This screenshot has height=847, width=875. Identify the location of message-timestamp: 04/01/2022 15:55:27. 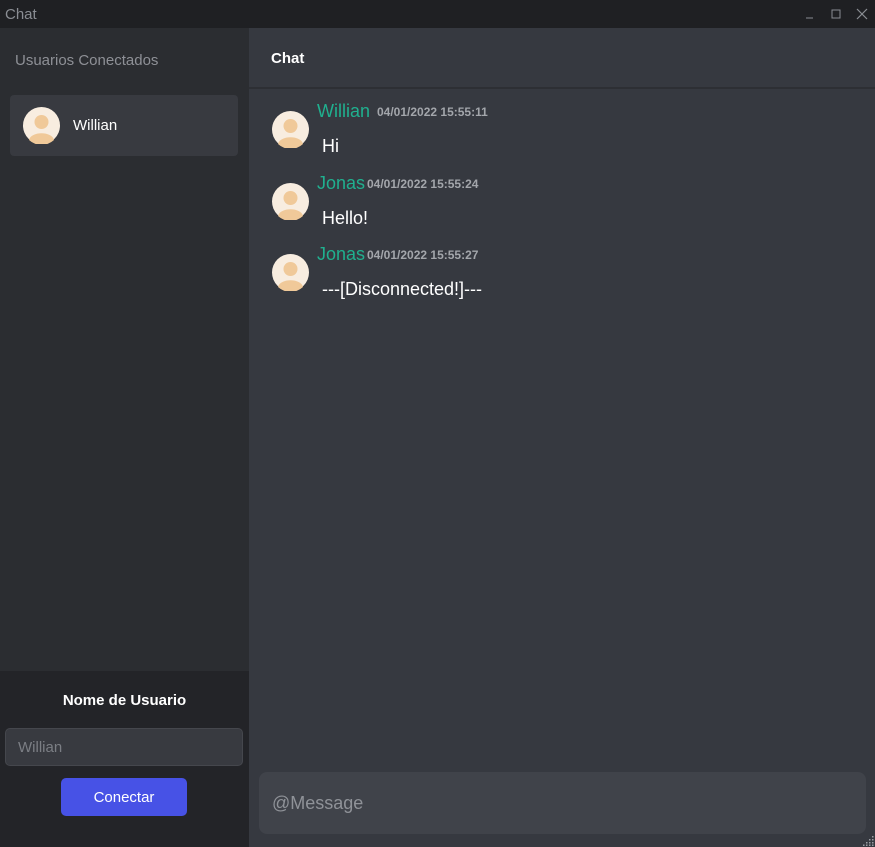
(423, 255).